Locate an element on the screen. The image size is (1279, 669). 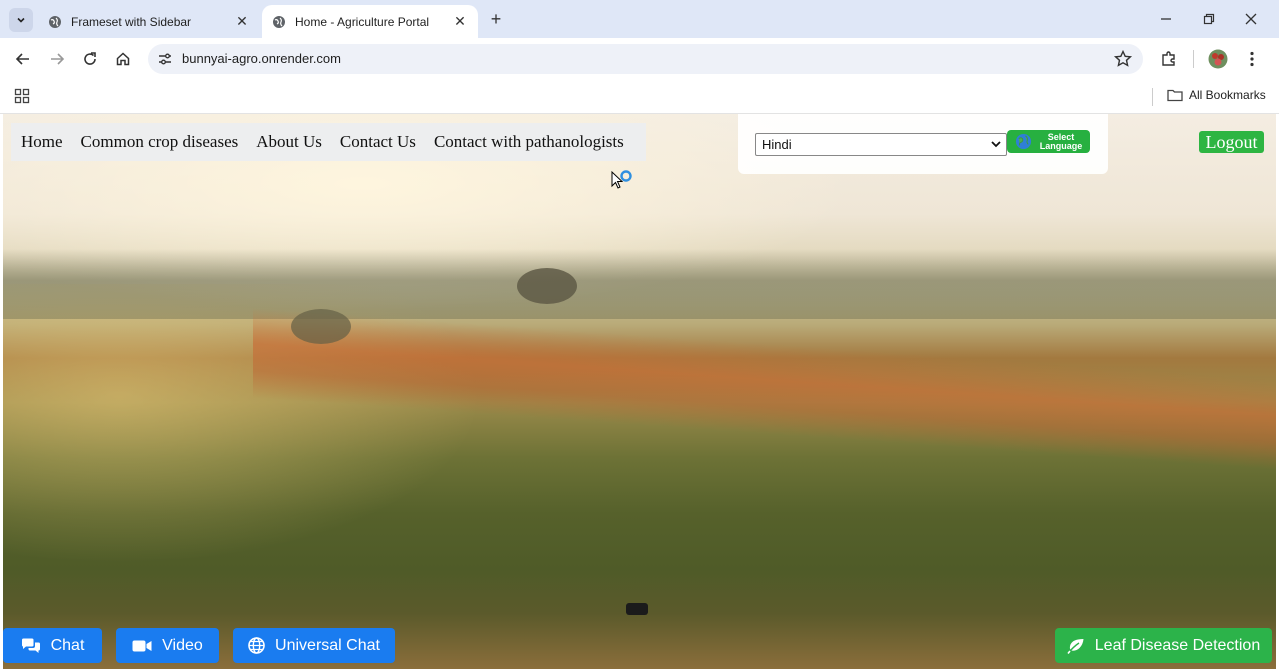
universal-chat-button: Universal Chat is located at coordinates (314, 645).